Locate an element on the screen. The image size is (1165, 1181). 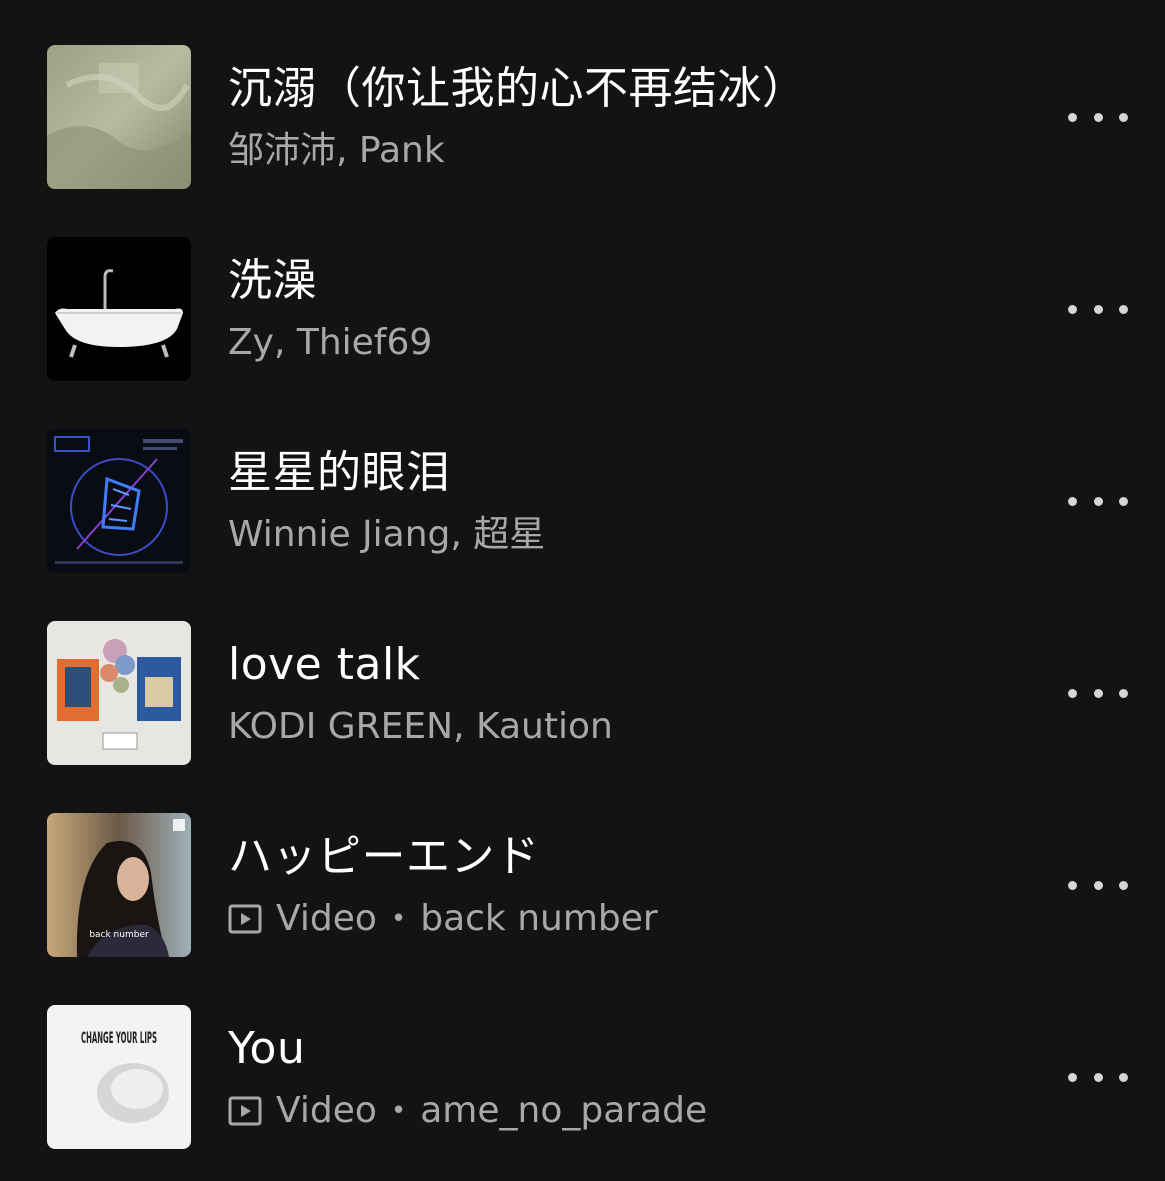
thumbnail-text: back number is located at coordinates (119, 935).